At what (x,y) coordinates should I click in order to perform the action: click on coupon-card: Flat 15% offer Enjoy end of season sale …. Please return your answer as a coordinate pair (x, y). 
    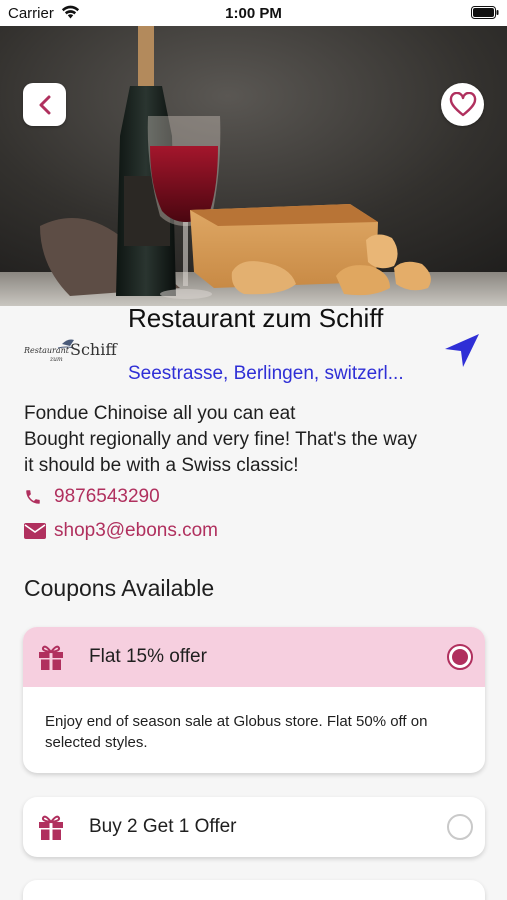
    Looking at the image, I should click on (254, 700).